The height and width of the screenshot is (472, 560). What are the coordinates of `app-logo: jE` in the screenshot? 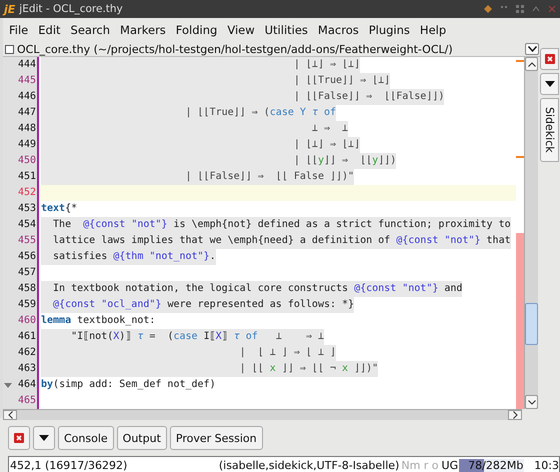 It's located at (10, 9).